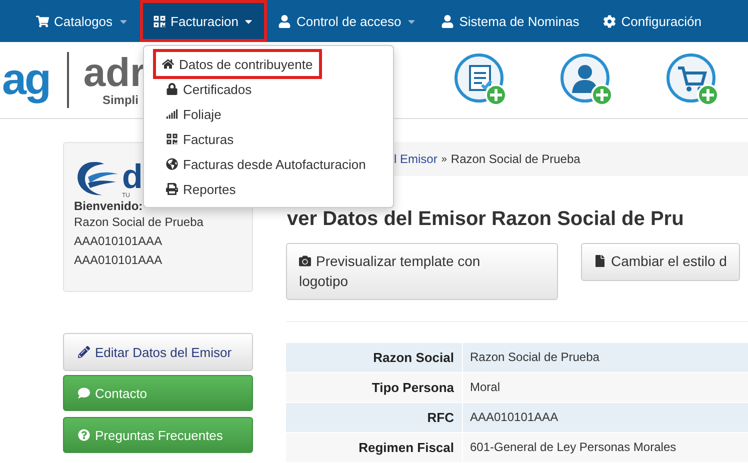 This screenshot has height=463, width=748. I want to click on detail-label: Regimen Fiscal, so click(374, 447).